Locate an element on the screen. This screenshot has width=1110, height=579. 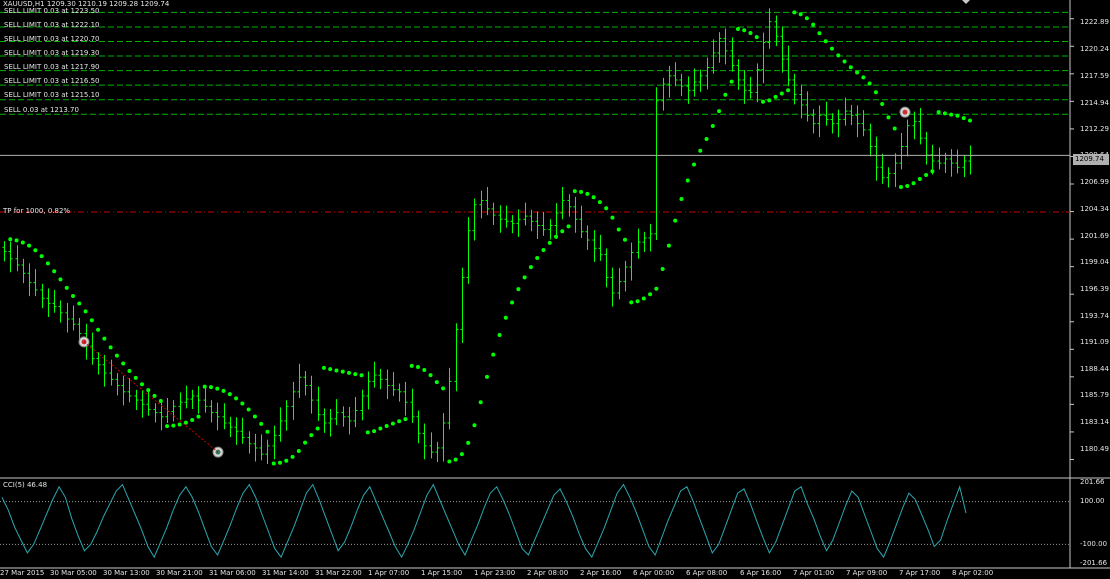
time-tick: 7 Apr 09:00 is located at coordinates (867, 573).